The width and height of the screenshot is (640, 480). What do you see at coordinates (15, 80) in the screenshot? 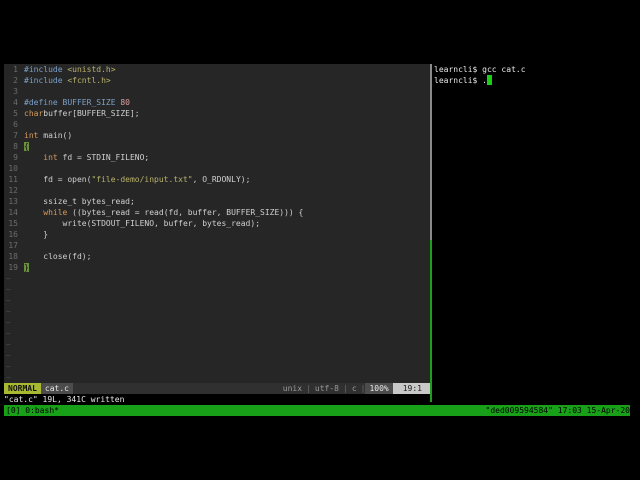
I see `line-number: 2` at bounding box center [15, 80].